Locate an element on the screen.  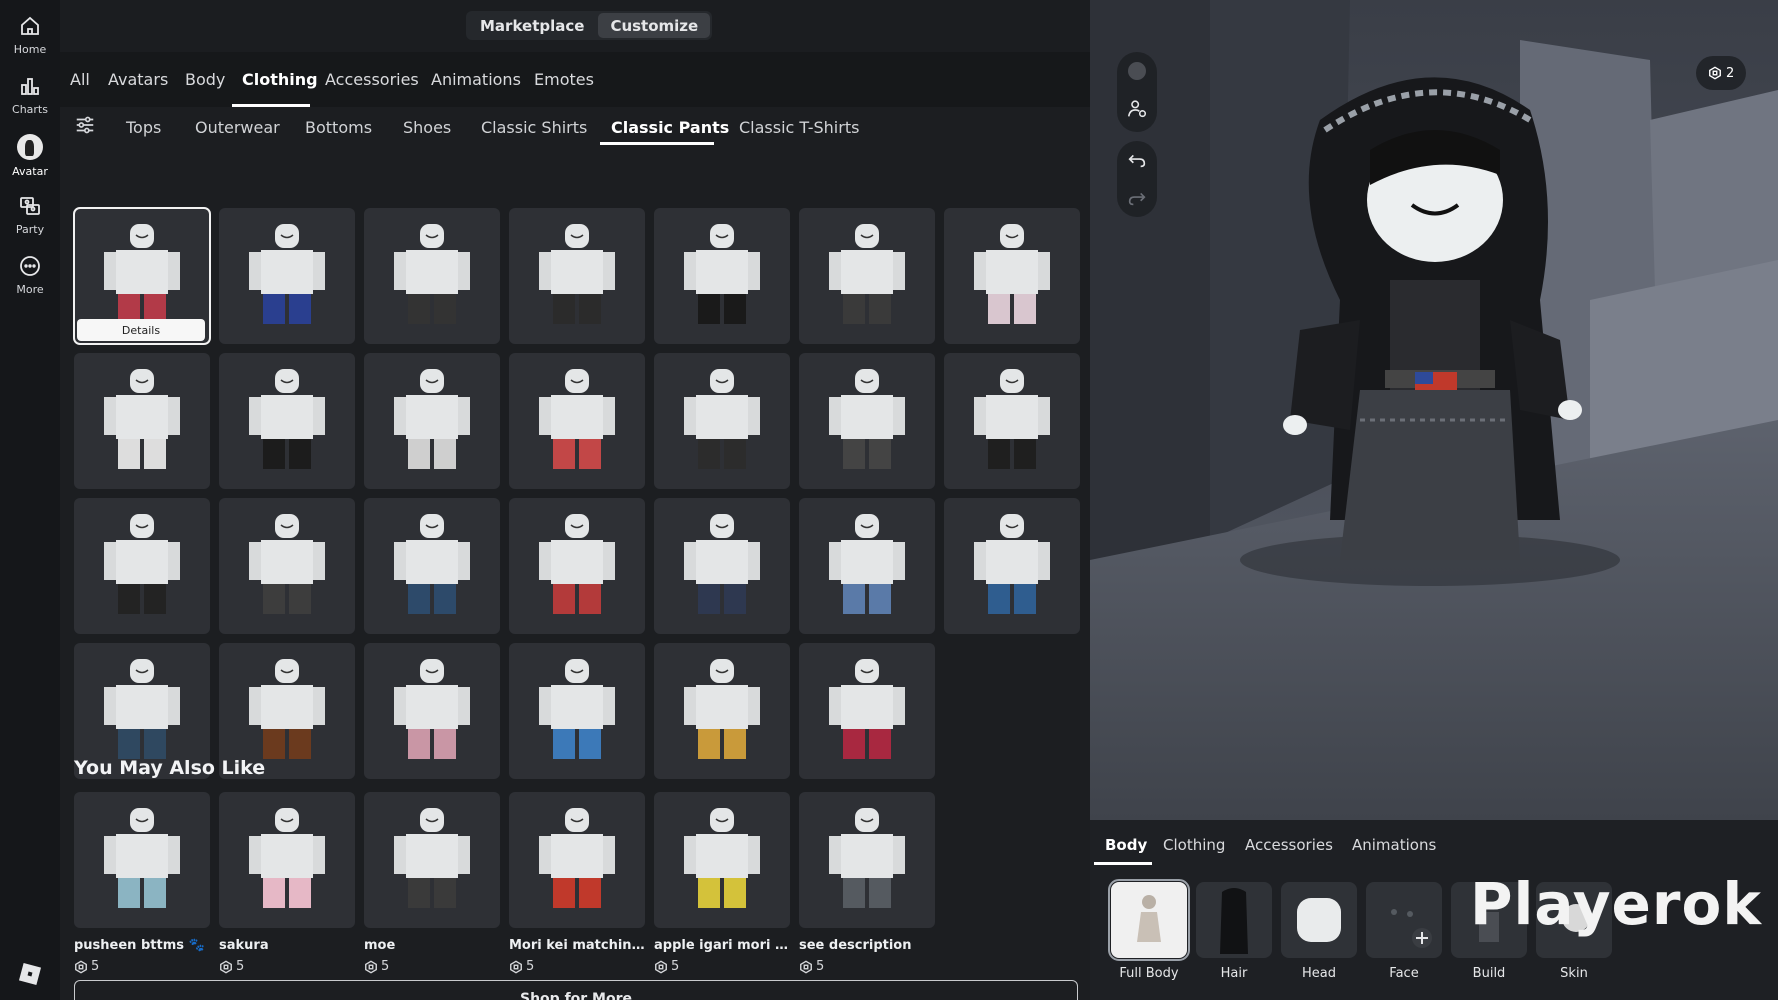
recommended-item: see description 5 is located at coordinates (867, 883).